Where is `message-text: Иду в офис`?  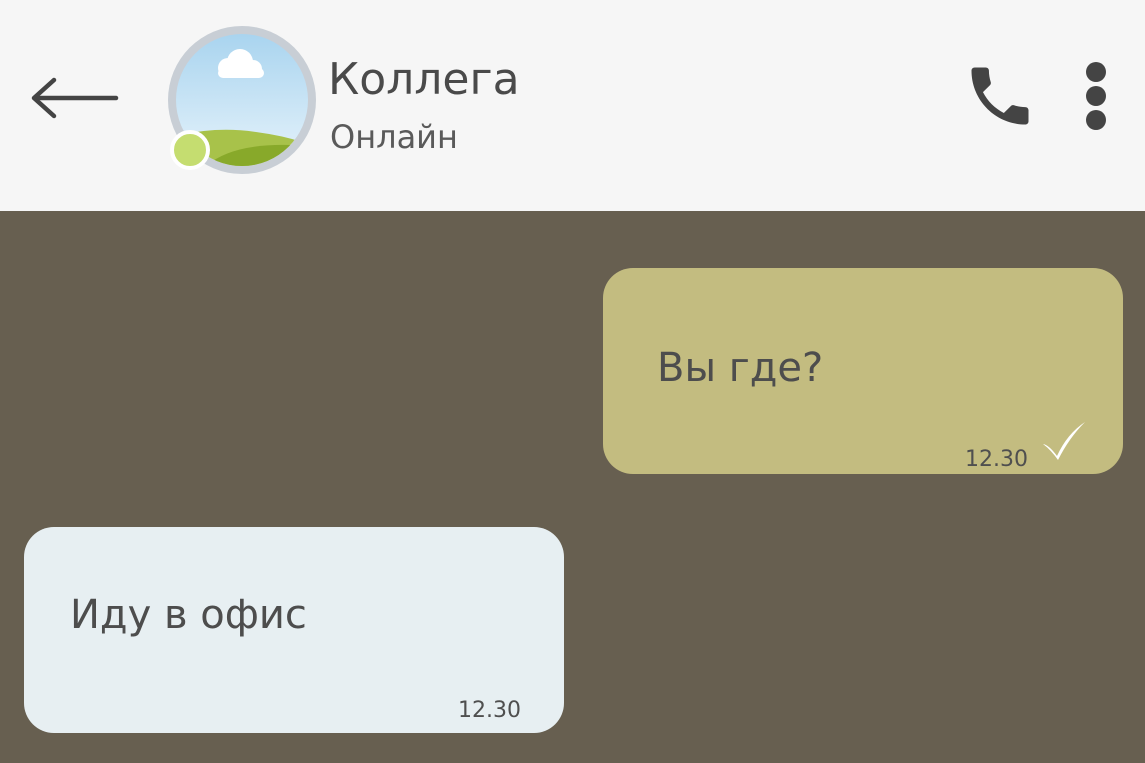
message-text: Иду в офис is located at coordinates (188, 615).